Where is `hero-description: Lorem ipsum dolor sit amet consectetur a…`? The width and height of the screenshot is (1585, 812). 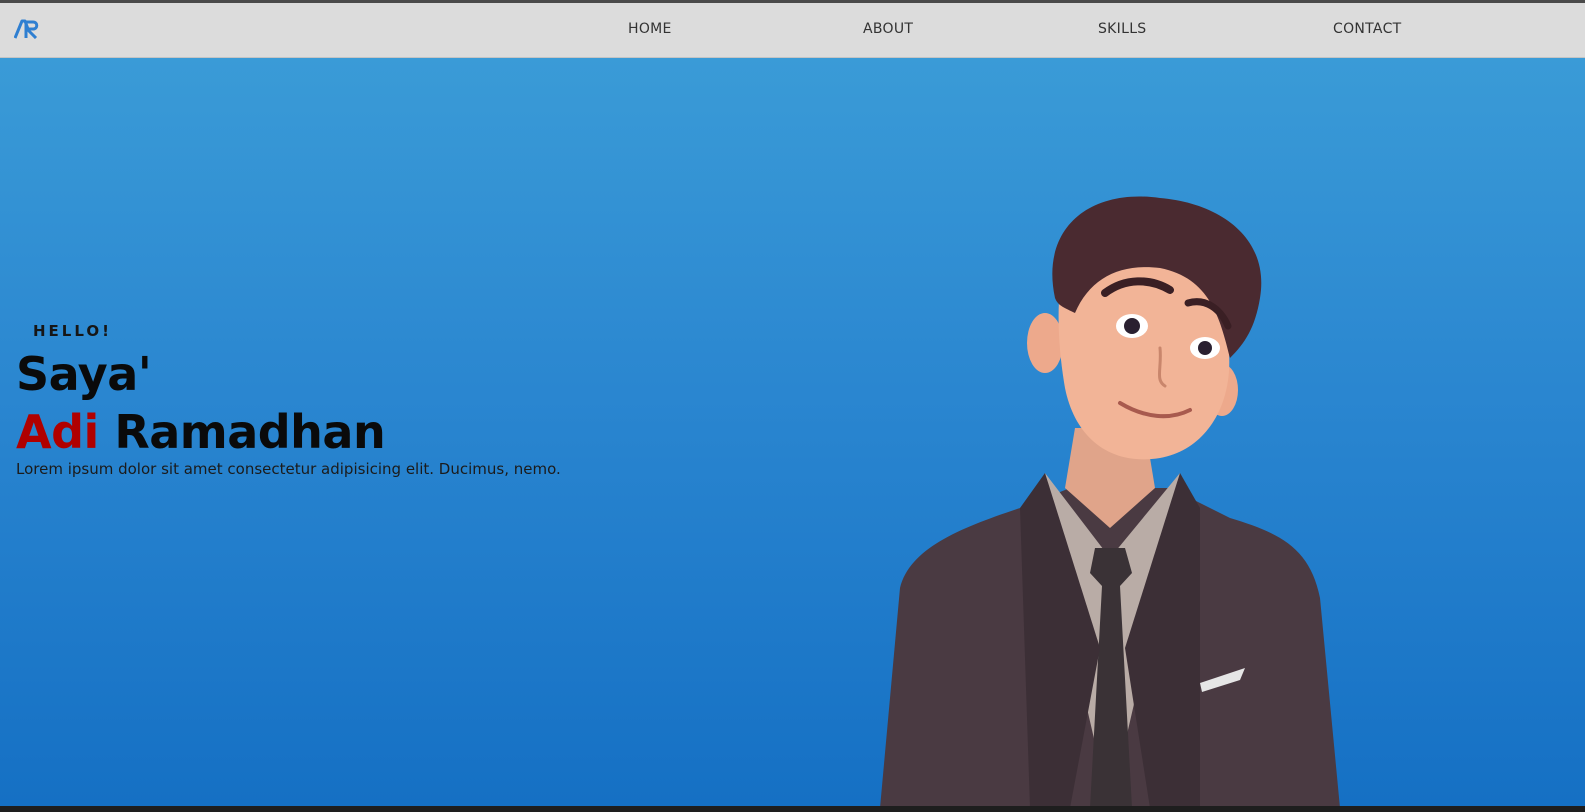
hero-description: Lorem ipsum dolor sit amet consectetur a… is located at coordinates (288, 469).